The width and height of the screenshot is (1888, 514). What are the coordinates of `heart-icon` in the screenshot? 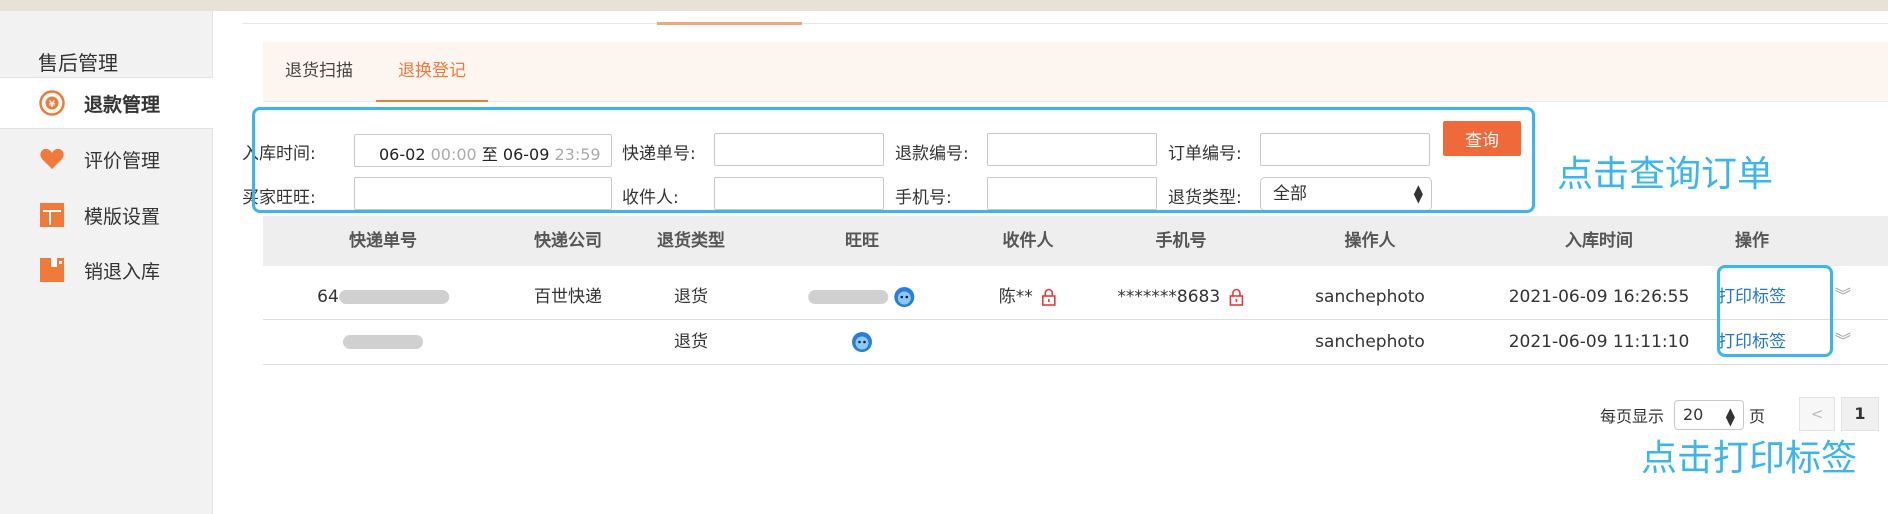 It's located at (52, 159).